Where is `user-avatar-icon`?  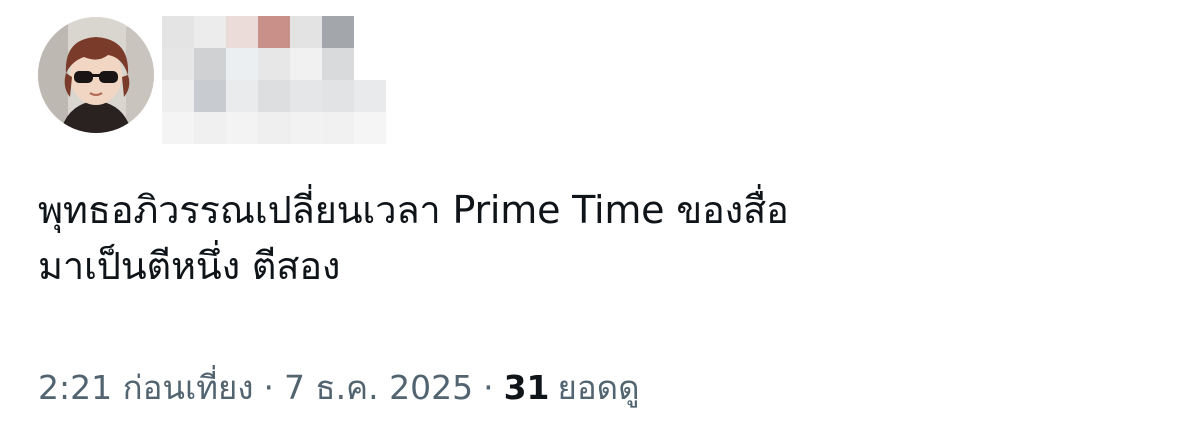
user-avatar-icon is located at coordinates (96, 75).